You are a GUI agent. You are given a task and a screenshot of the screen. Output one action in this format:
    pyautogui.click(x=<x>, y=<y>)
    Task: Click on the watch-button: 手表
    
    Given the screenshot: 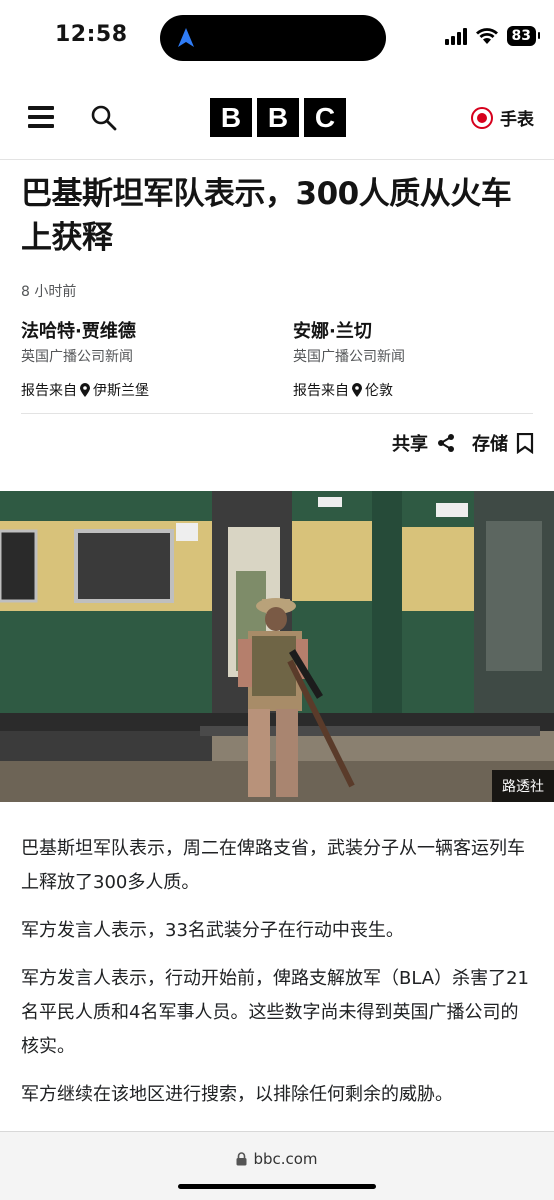 What is the action you would take?
    pyautogui.click(x=502, y=117)
    